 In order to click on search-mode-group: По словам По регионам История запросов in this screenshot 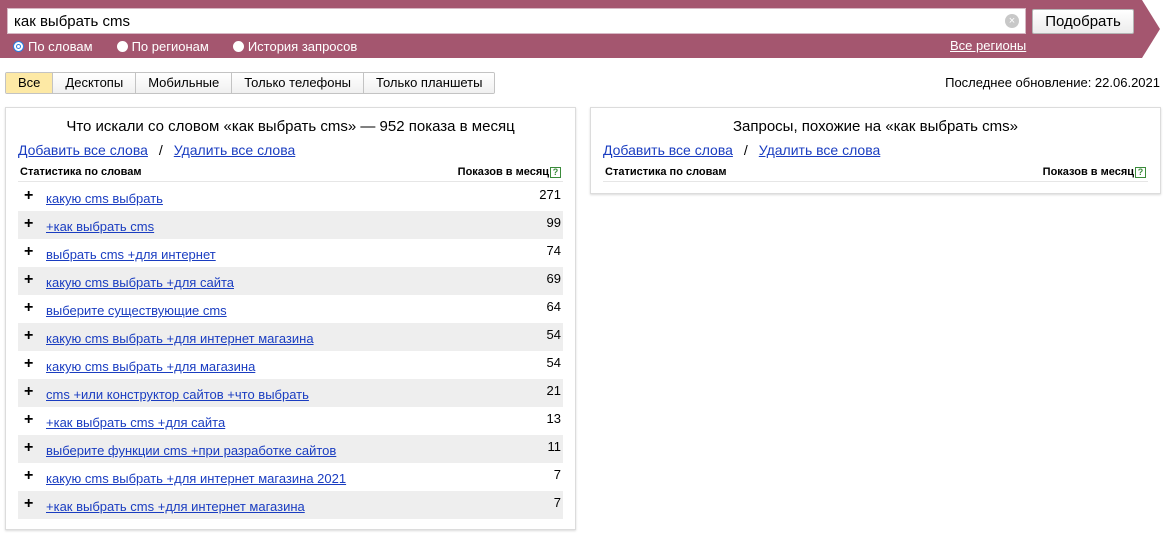, I will do `click(197, 46)`.